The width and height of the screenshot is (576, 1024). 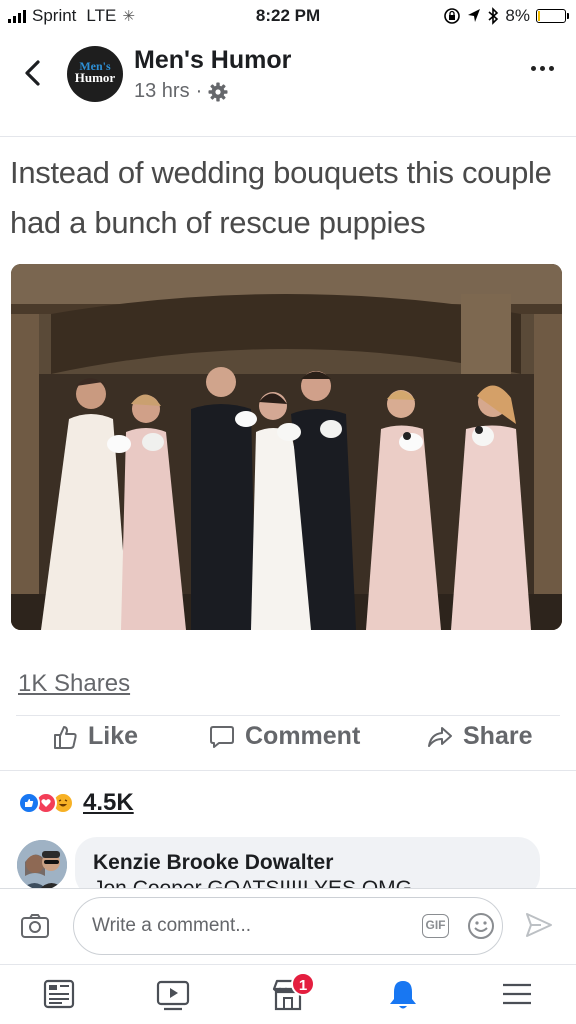 I want to click on gear-icon, so click(x=218, y=91).